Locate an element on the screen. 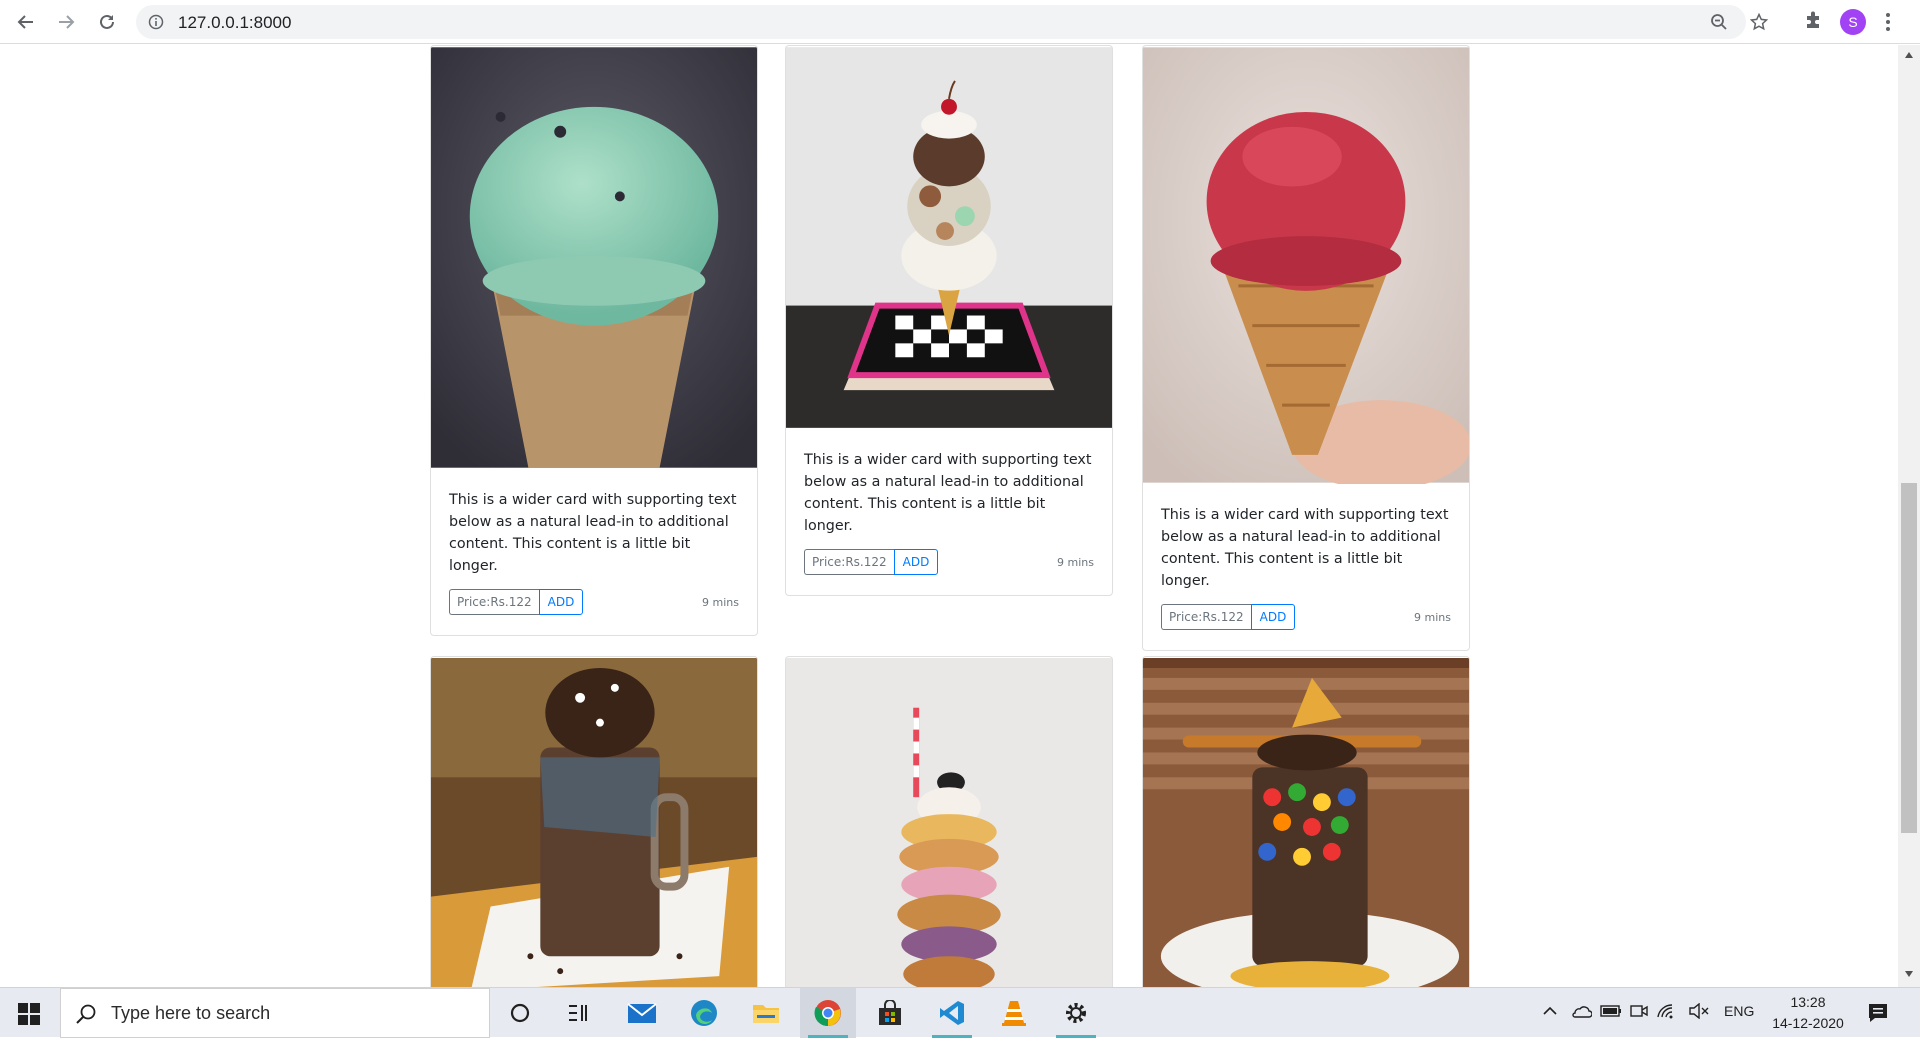  card-image-donut-stack is located at coordinates (949, 822).